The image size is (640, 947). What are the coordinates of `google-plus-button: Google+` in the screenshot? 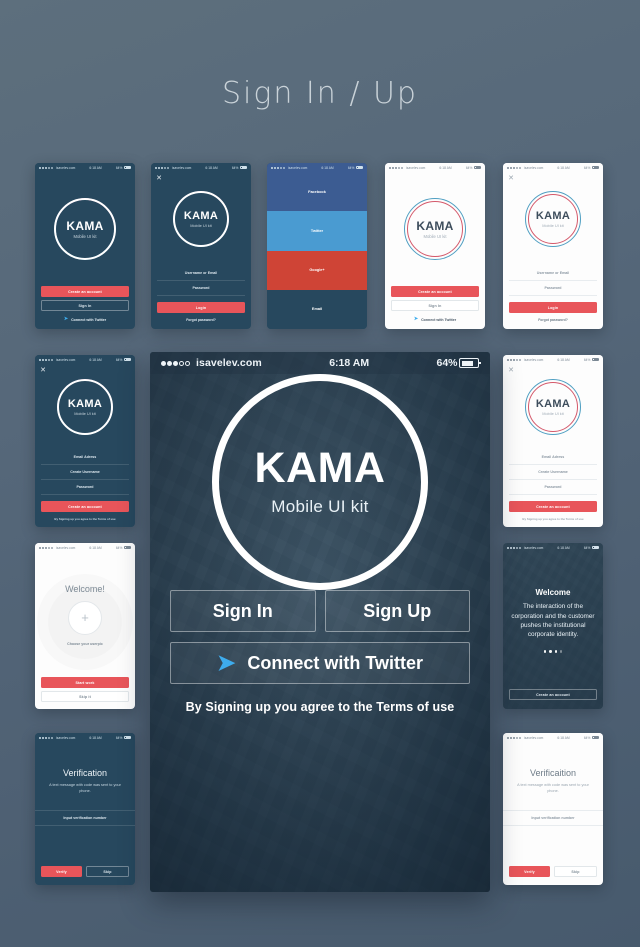 It's located at (317, 270).